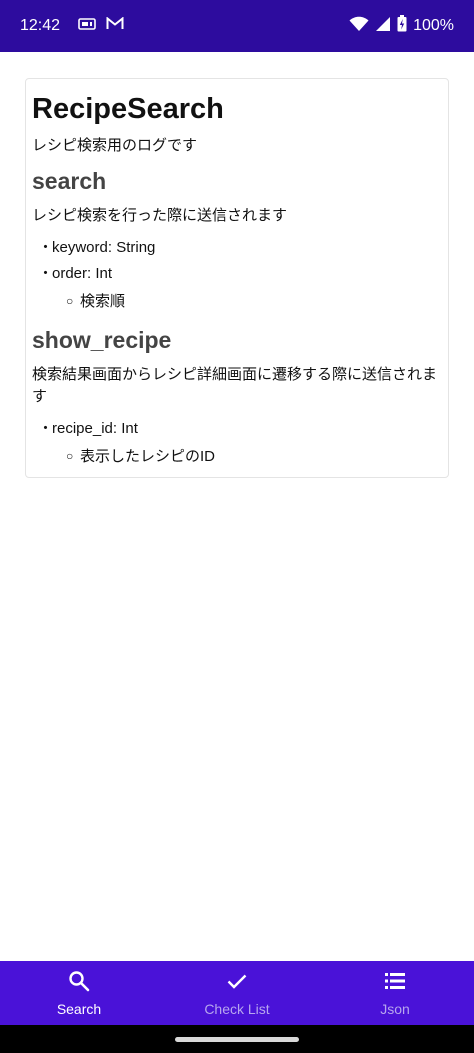 This screenshot has height=1053, width=474. I want to click on event-description-search: レシピ検索を行った際に送信されます, so click(160, 215).